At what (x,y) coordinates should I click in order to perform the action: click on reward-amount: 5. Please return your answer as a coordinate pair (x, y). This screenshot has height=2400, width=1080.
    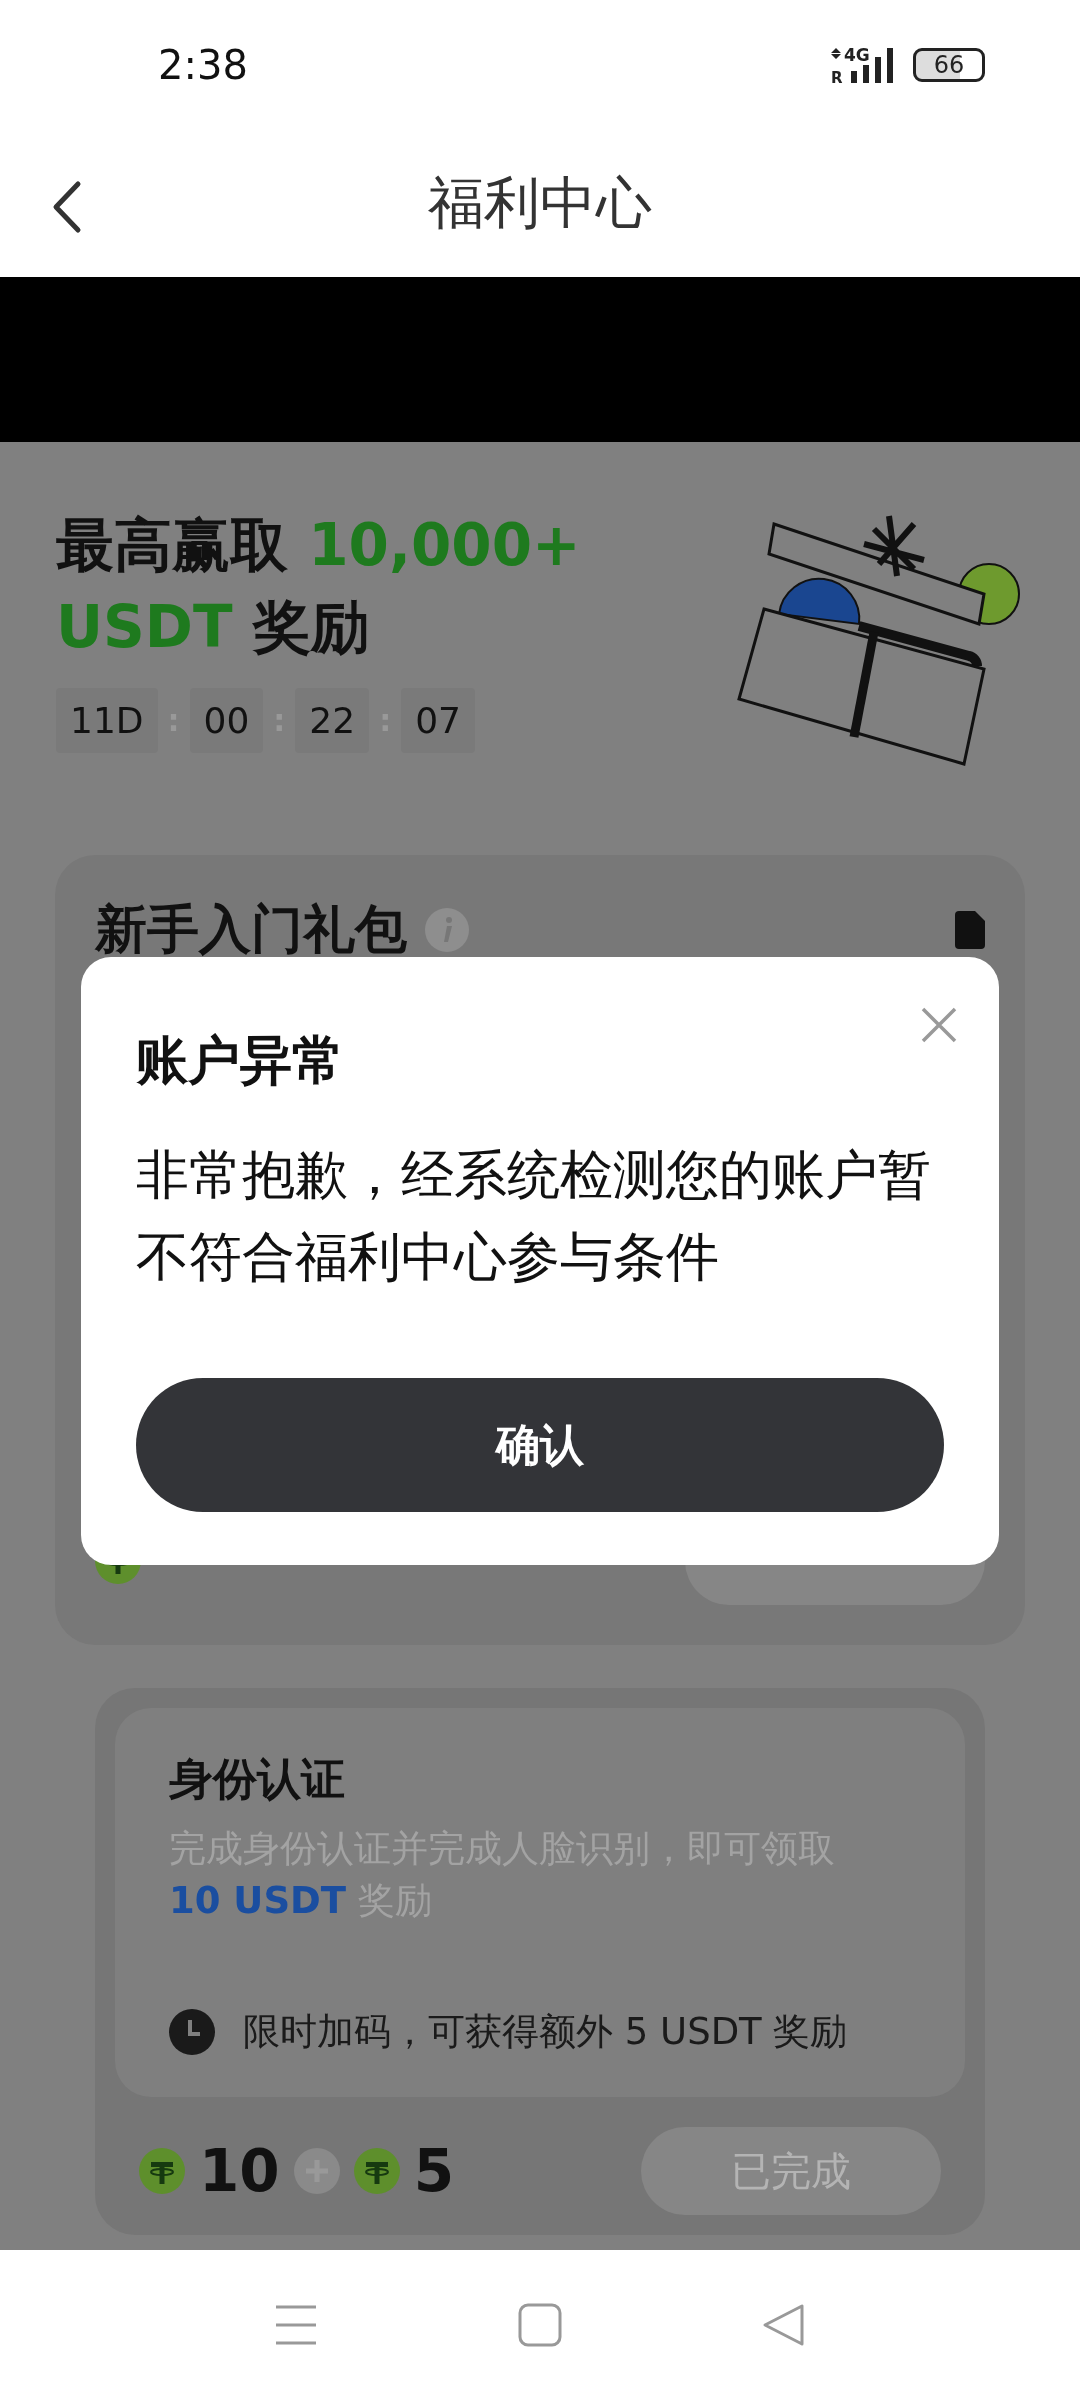
    Looking at the image, I should click on (434, 2171).